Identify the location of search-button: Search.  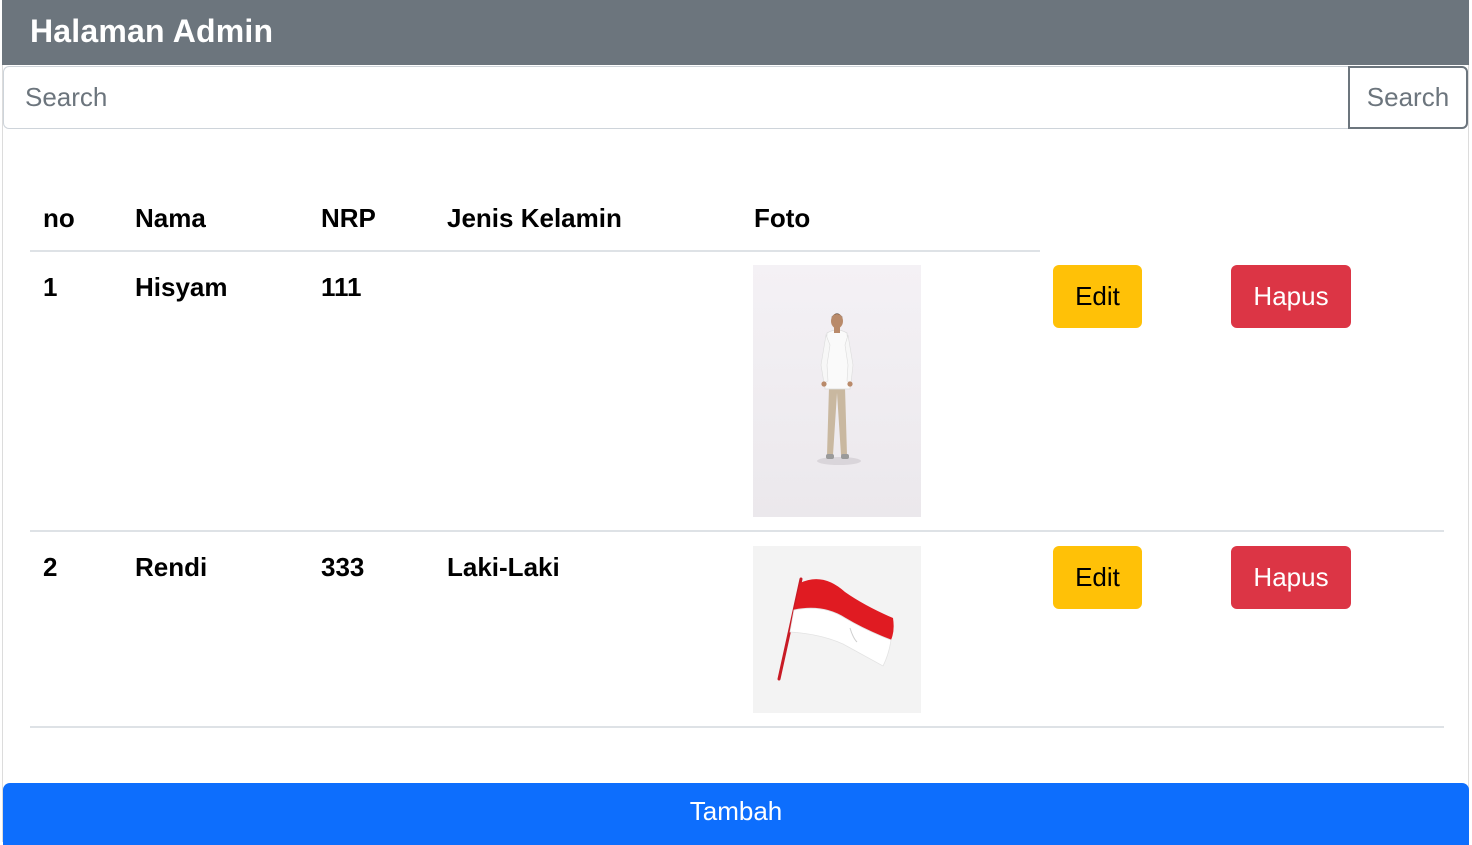
(1408, 97).